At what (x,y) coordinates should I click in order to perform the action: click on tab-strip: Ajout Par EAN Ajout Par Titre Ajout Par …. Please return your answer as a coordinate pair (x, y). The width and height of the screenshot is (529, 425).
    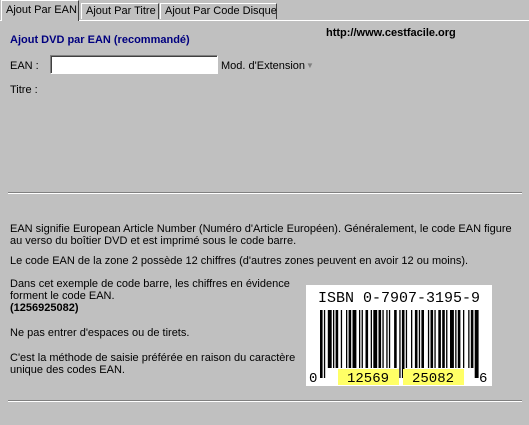
    Looking at the image, I should click on (264, 10).